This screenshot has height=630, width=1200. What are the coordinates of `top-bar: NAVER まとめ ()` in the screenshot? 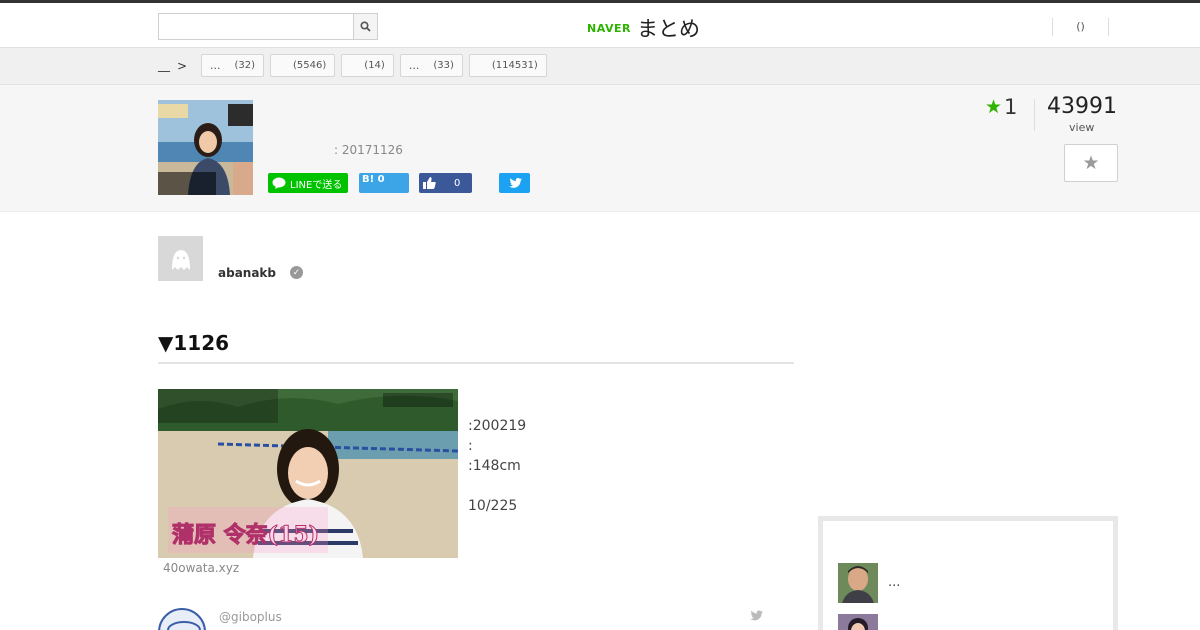 It's located at (600, 24).